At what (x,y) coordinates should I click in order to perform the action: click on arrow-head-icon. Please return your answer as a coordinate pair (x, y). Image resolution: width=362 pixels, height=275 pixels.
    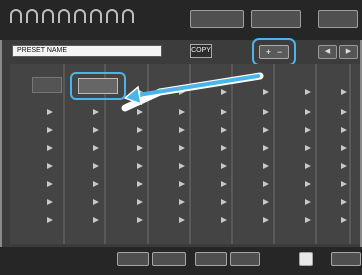
    Looking at the image, I should click on (132, 95).